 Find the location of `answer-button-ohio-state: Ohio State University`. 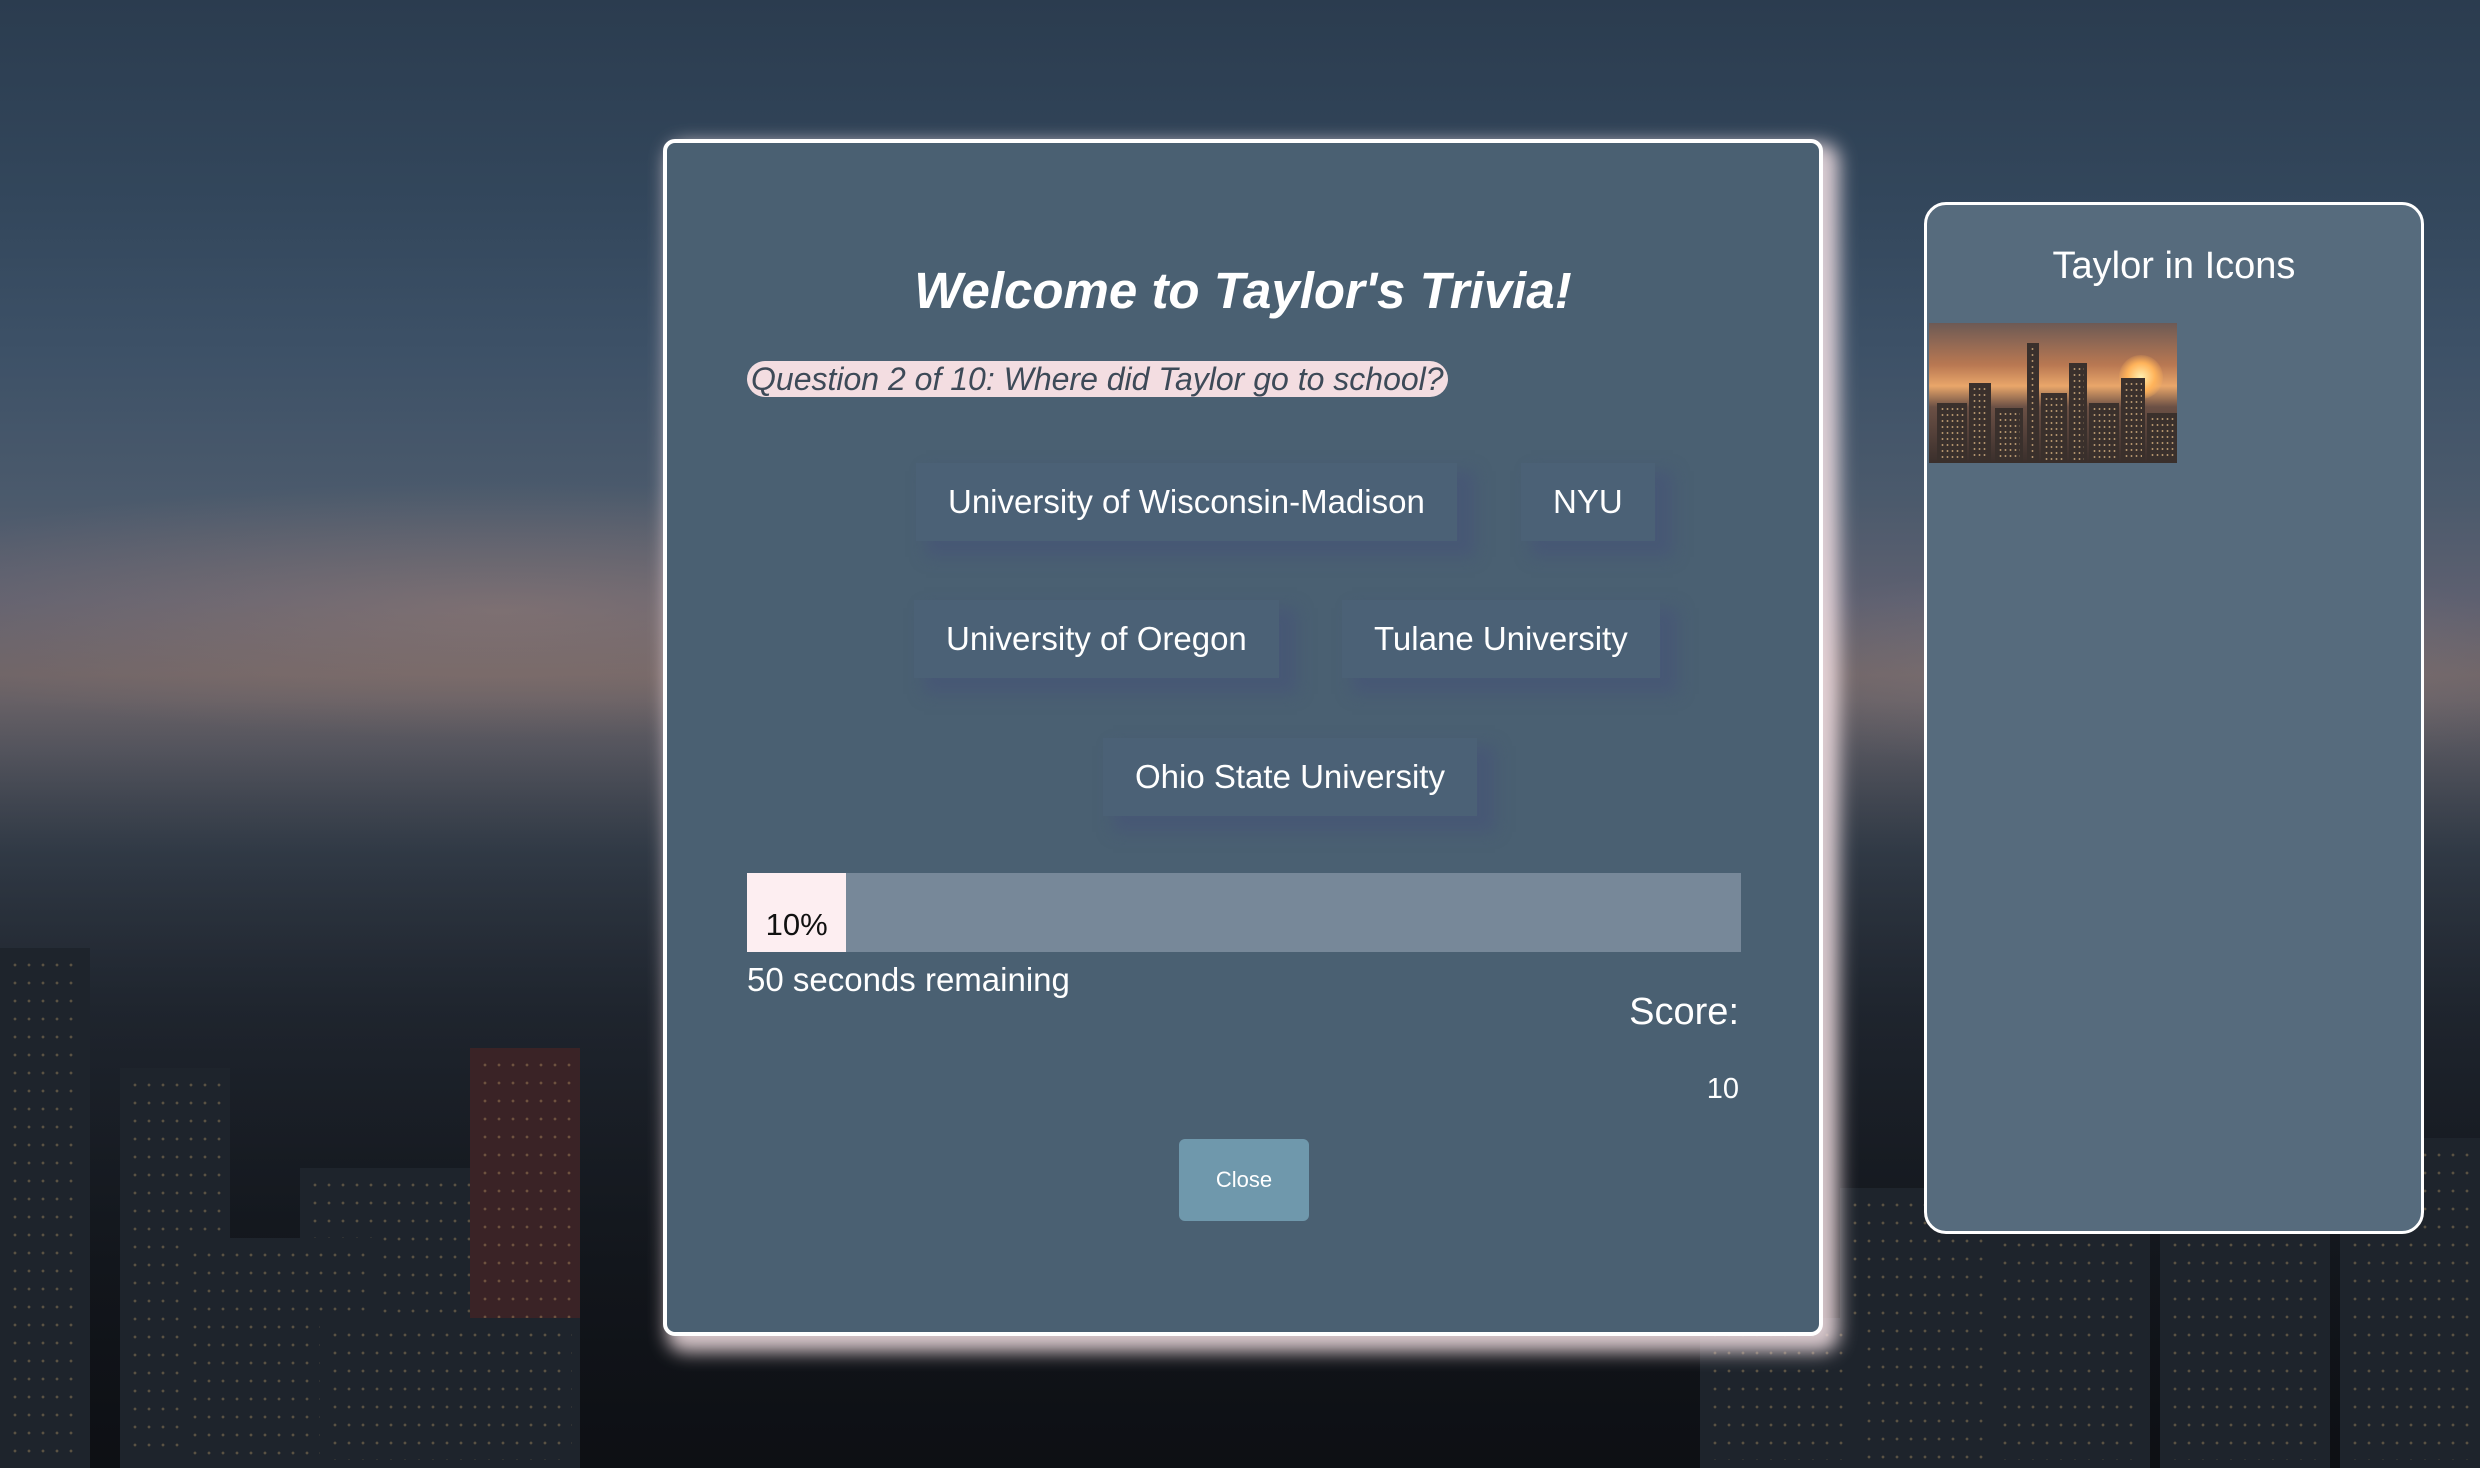

answer-button-ohio-state: Ohio State University is located at coordinates (1290, 777).